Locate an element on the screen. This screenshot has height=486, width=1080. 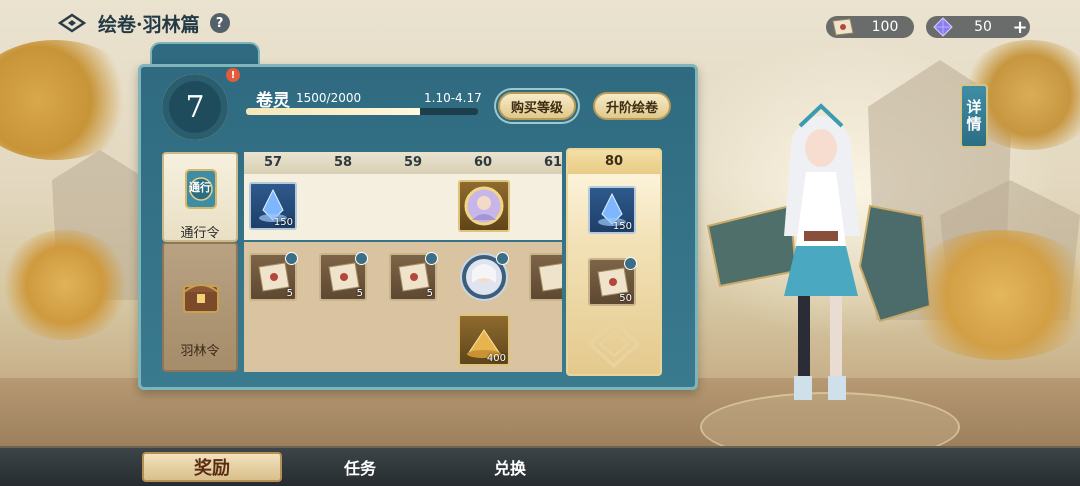
character-hero is located at coordinates (819, 251).